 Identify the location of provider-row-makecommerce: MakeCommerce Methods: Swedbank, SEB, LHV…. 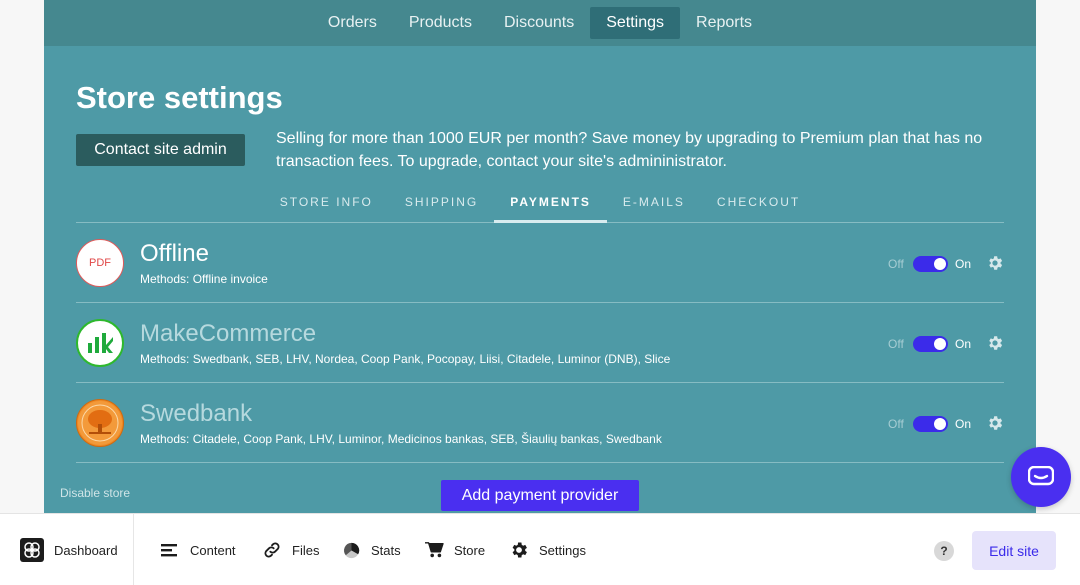
(540, 343).